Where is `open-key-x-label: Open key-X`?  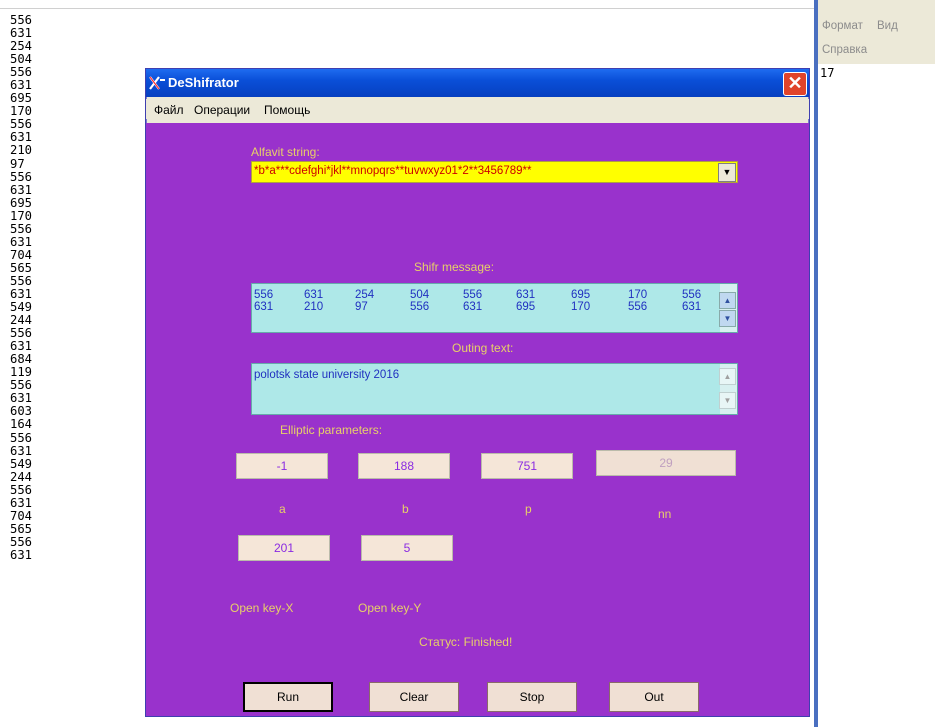 open-key-x-label: Open key-X is located at coordinates (262, 608).